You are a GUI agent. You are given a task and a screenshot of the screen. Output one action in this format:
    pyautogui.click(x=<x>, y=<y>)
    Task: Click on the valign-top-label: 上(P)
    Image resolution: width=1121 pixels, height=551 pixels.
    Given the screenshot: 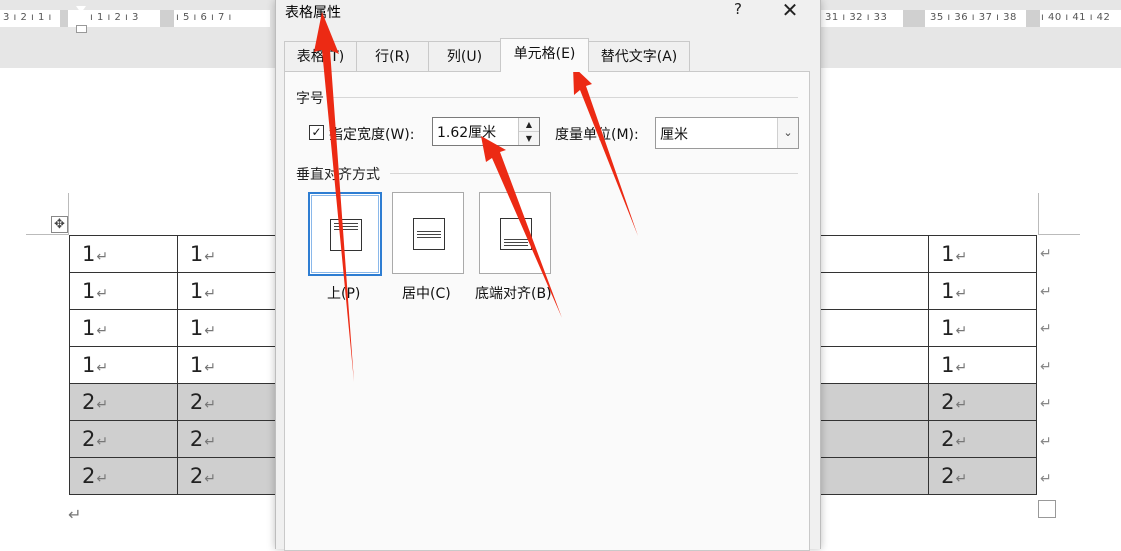 What is the action you would take?
    pyautogui.click(x=343, y=293)
    